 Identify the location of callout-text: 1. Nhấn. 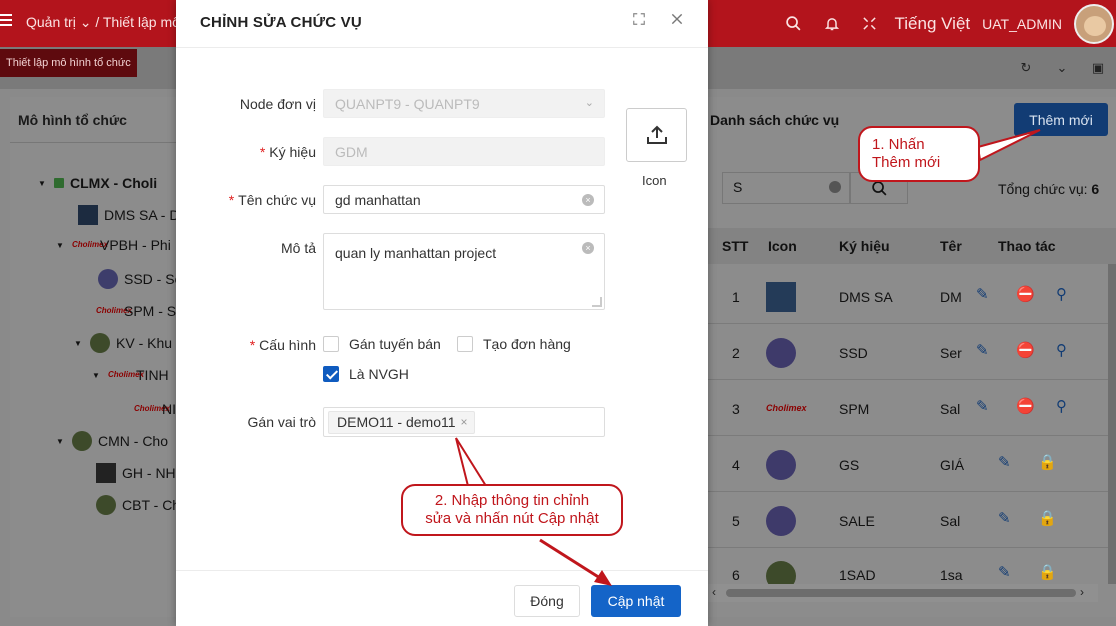
(898, 144).